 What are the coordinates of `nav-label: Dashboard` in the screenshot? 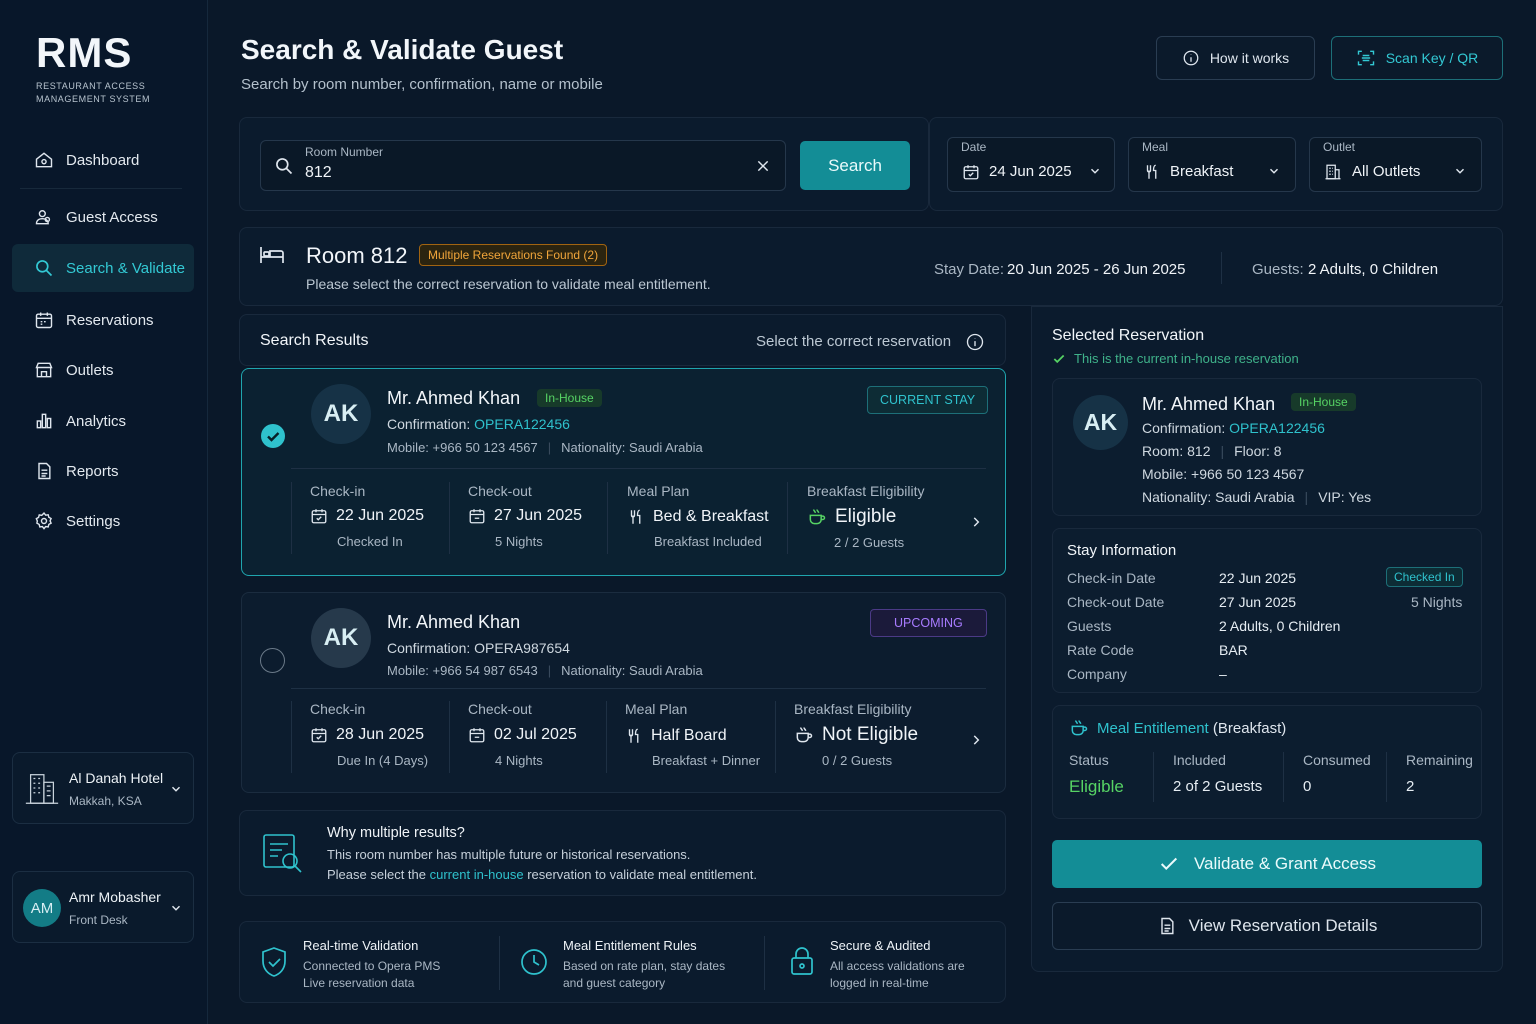 It's located at (103, 160).